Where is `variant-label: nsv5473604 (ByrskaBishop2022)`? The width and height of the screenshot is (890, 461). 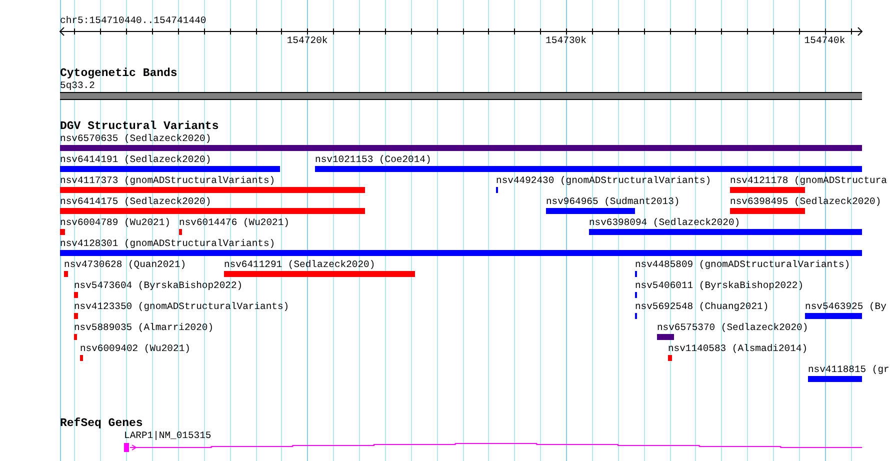 variant-label: nsv5473604 (ByrskaBishop2022) is located at coordinates (158, 285).